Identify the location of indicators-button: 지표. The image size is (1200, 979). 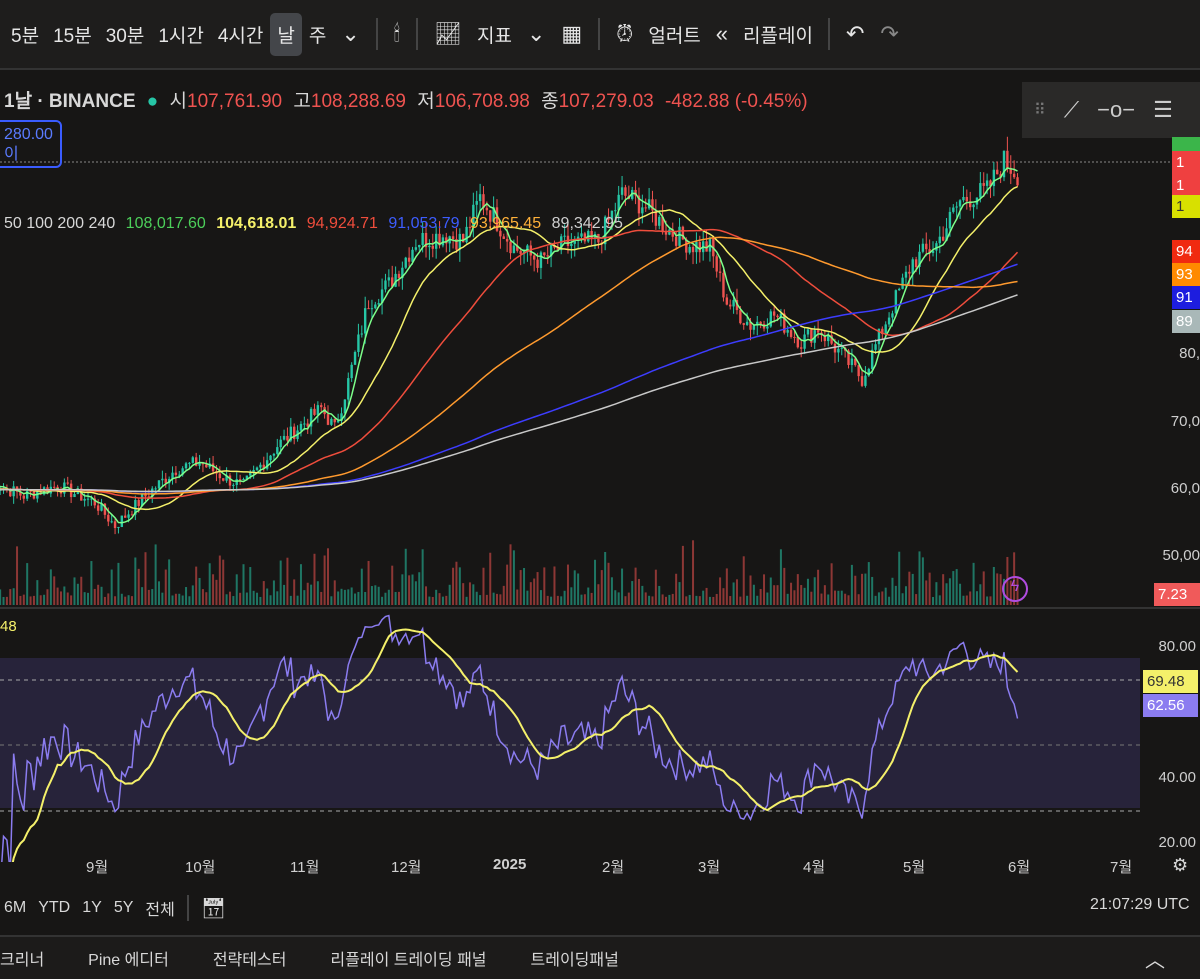
(494, 34).